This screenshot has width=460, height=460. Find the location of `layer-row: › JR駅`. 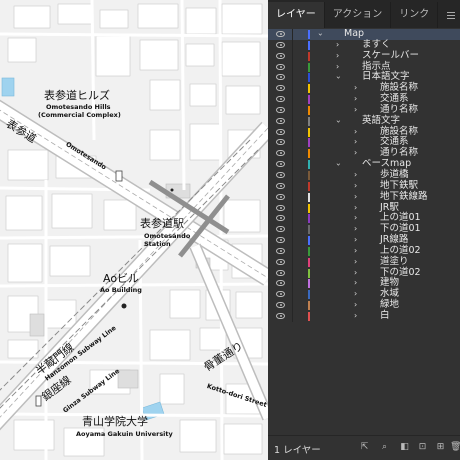

layer-row: › JR駅 is located at coordinates (364, 208).